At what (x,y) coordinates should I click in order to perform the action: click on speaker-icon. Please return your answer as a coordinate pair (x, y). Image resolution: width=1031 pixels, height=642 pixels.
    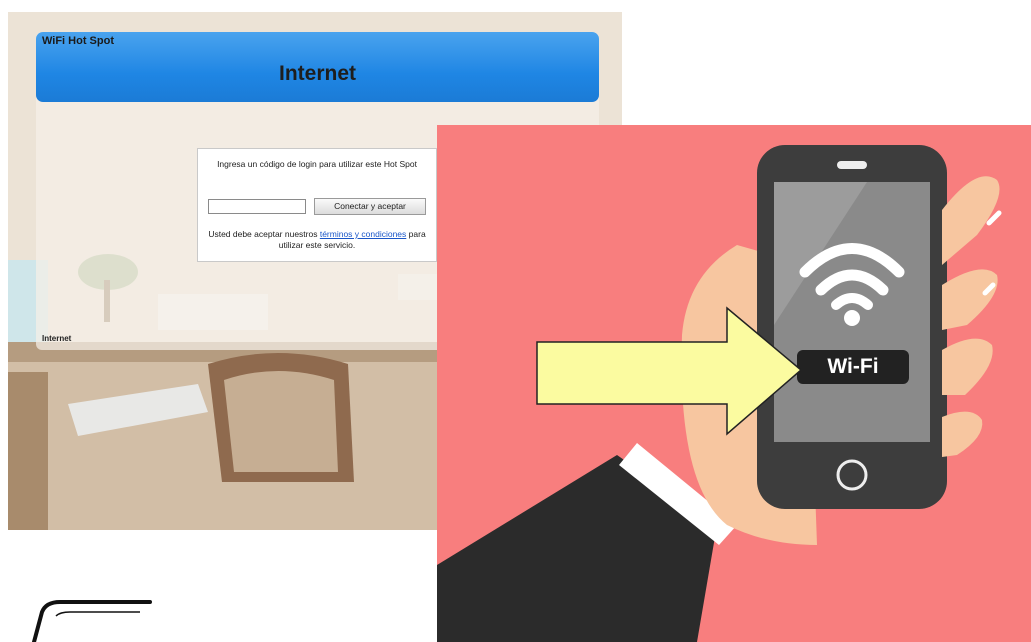
    Looking at the image, I should click on (852, 165).